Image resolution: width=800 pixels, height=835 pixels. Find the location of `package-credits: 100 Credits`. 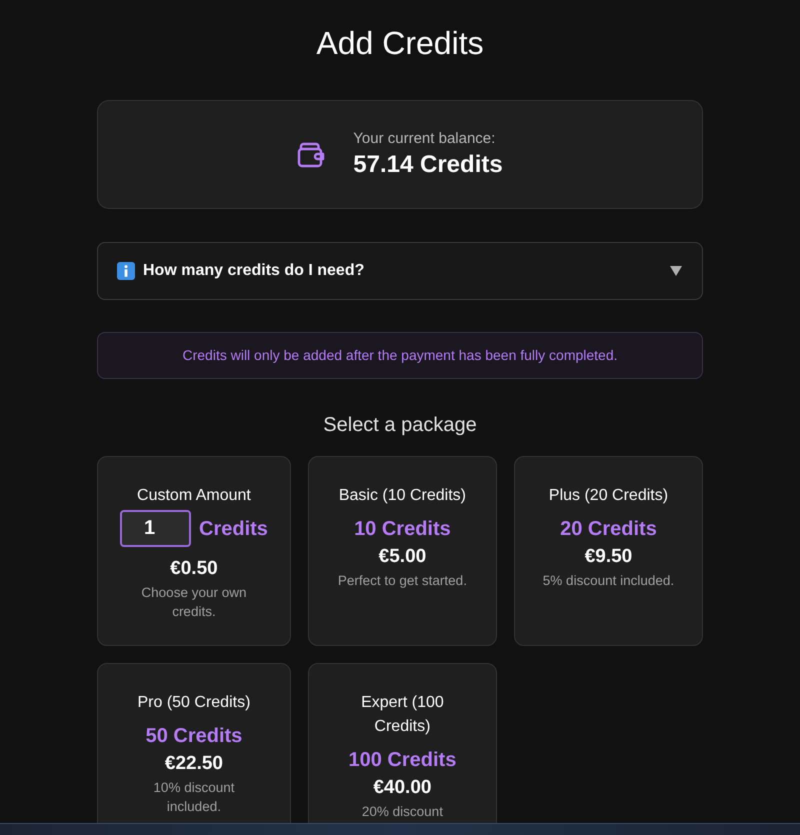

package-credits: 100 Credits is located at coordinates (403, 761).